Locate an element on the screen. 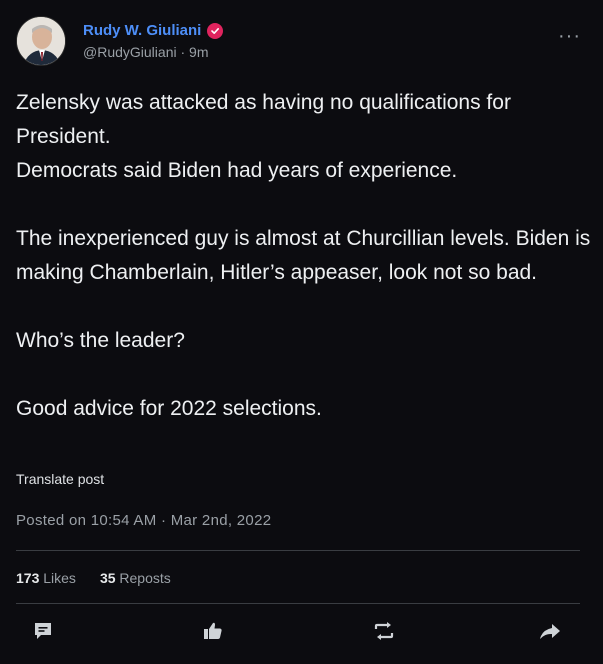 Image resolution: width=603 pixels, height=664 pixels. more-options-button: ··· is located at coordinates (569, 36).